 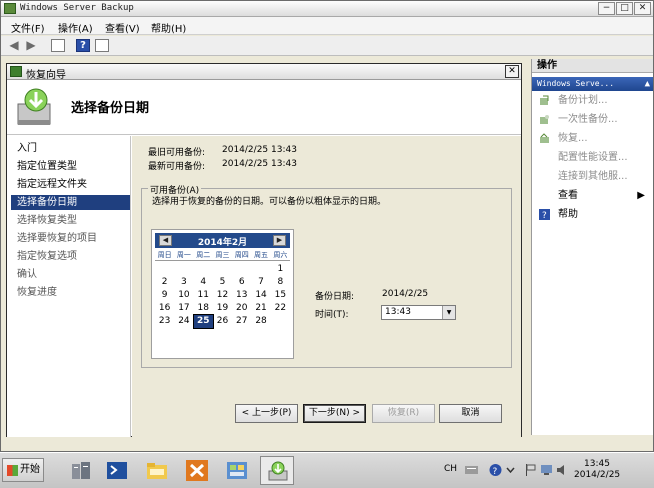 What do you see at coordinates (592, 214) in the screenshot?
I see `action-help: ? 帮助` at bounding box center [592, 214].